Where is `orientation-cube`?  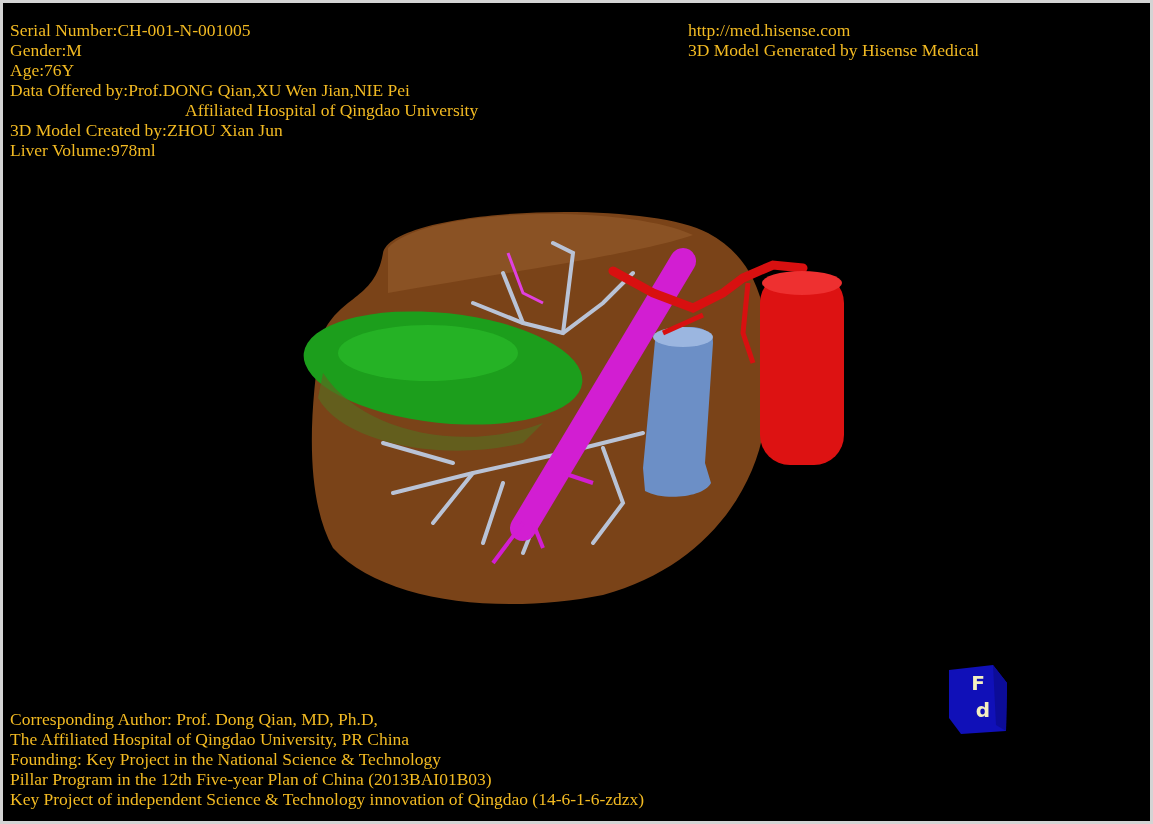 orientation-cube is located at coordinates (978, 699).